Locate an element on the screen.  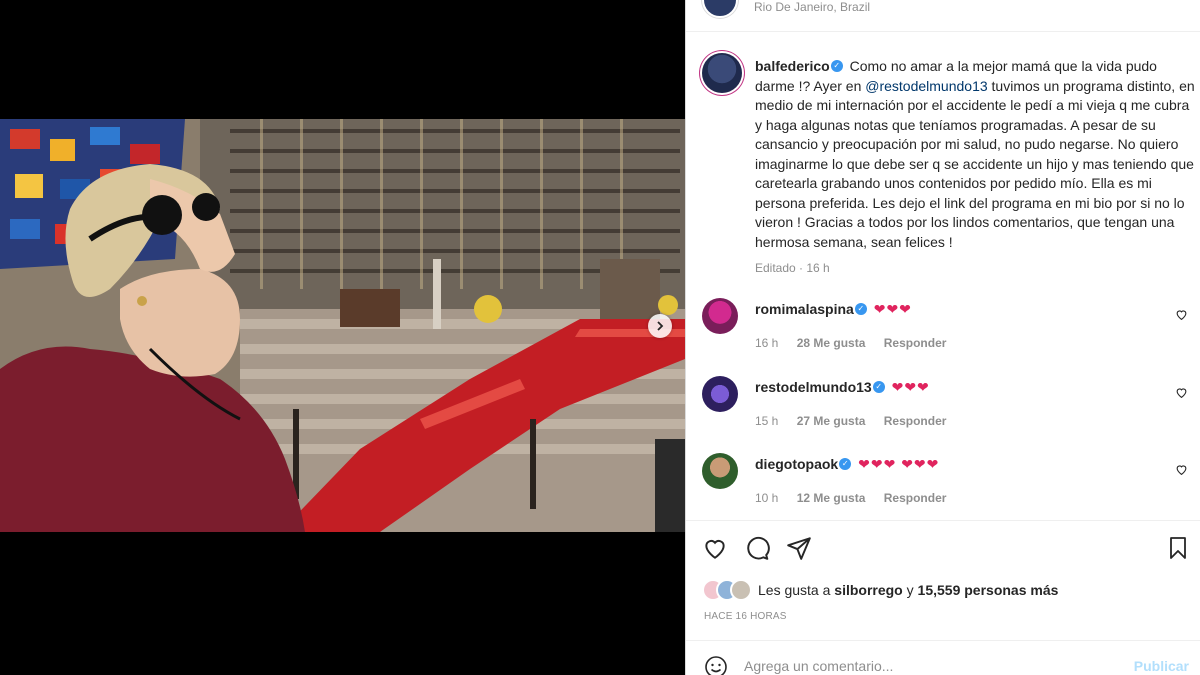
caption-mention: @restodelmundo13 is located at coordinates (926, 86).